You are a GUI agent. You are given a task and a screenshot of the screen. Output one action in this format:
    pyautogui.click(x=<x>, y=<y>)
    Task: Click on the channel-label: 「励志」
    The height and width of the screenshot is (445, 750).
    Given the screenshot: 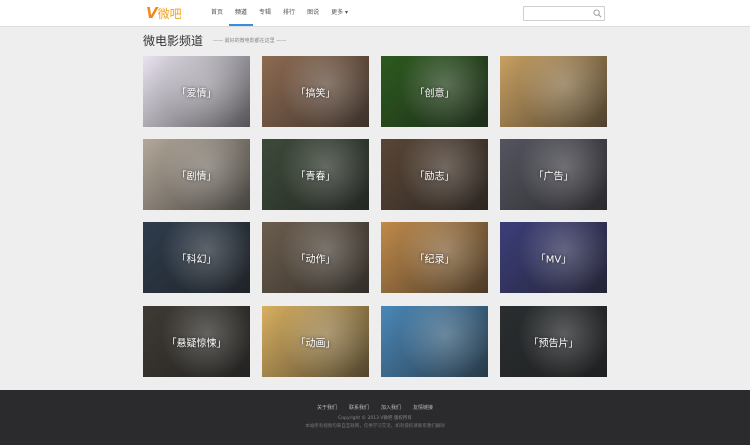 What is the action you would take?
    pyautogui.click(x=434, y=176)
    